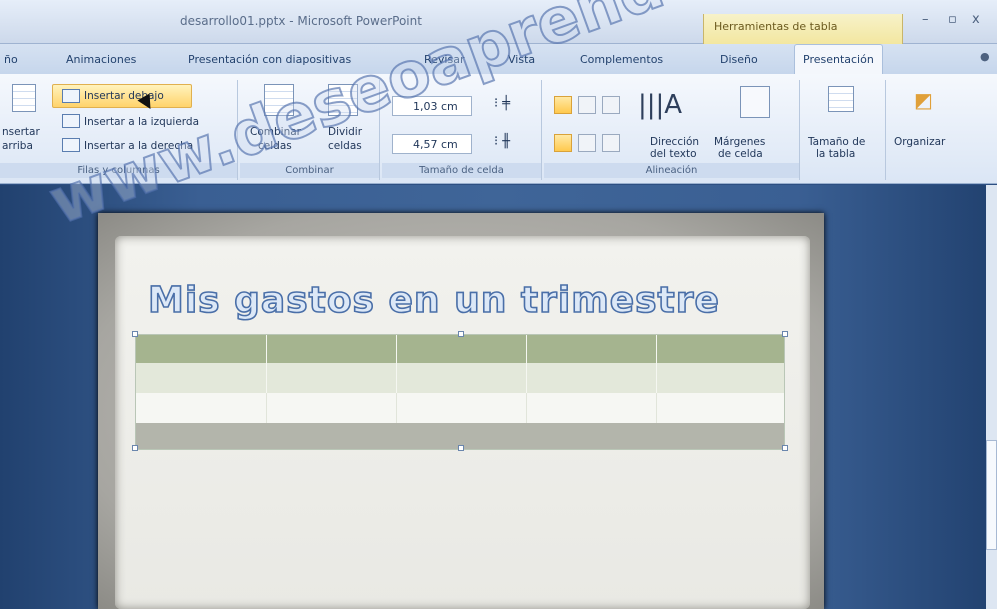 Image resolution: width=997 pixels, height=609 pixels. What do you see at coordinates (673, 154) in the screenshot?
I see `direccion-texto-label-2: del texto` at bounding box center [673, 154].